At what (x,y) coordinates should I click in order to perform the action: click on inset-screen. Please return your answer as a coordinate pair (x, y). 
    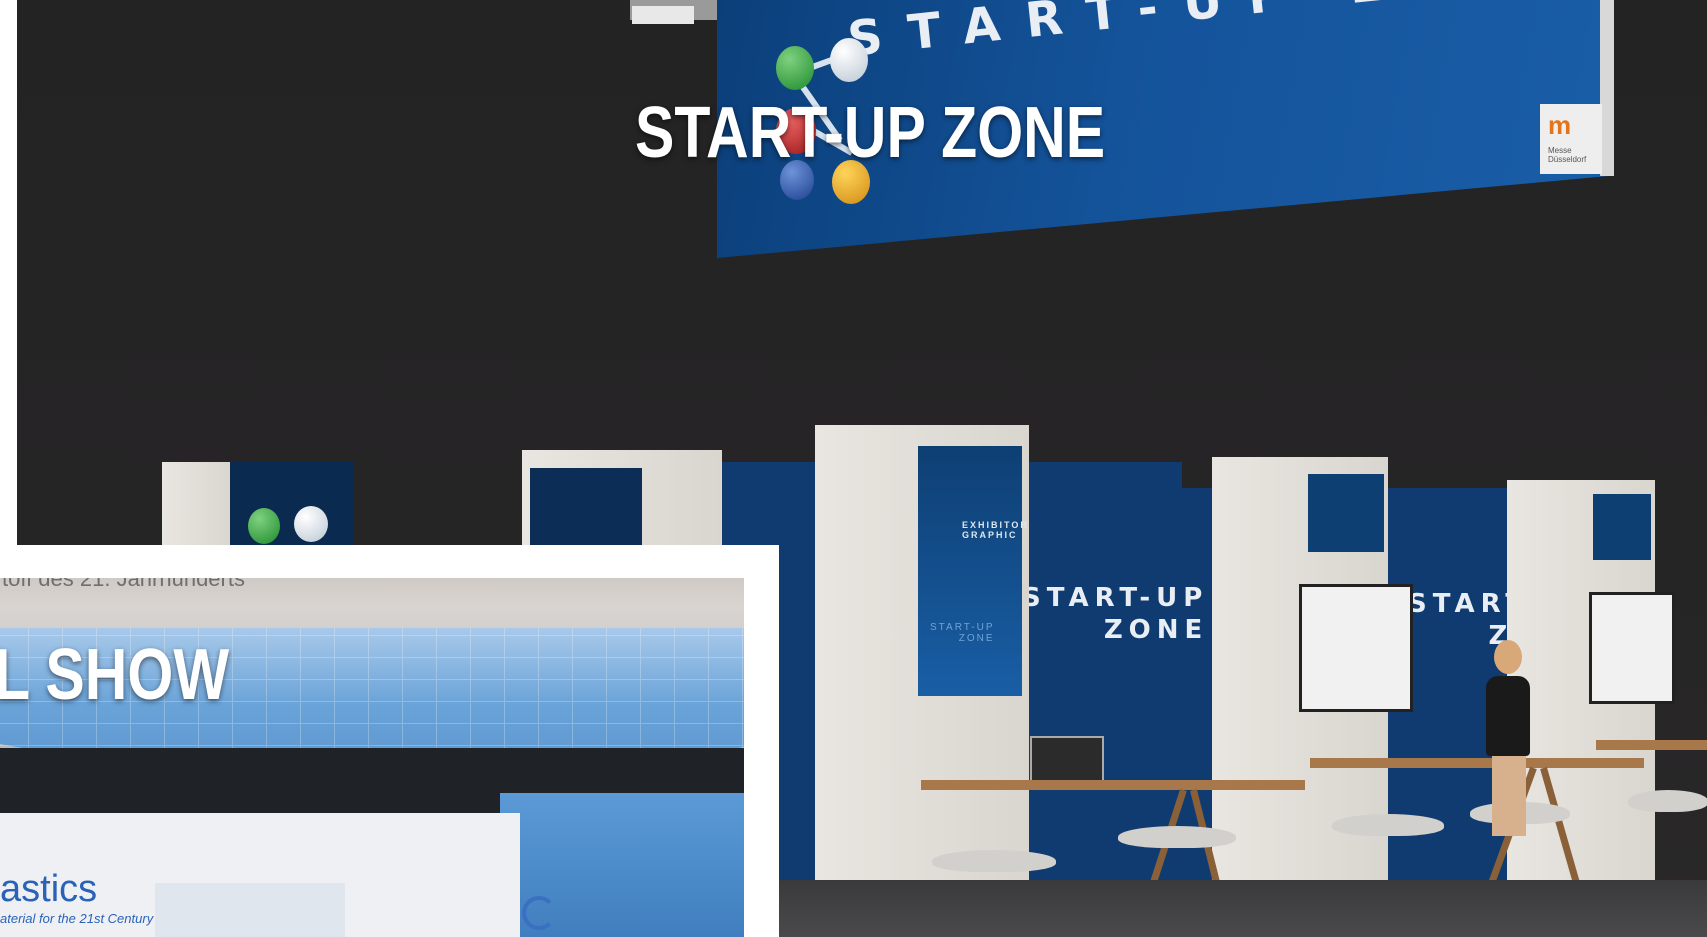
    Looking at the image, I should click on (250, 910).